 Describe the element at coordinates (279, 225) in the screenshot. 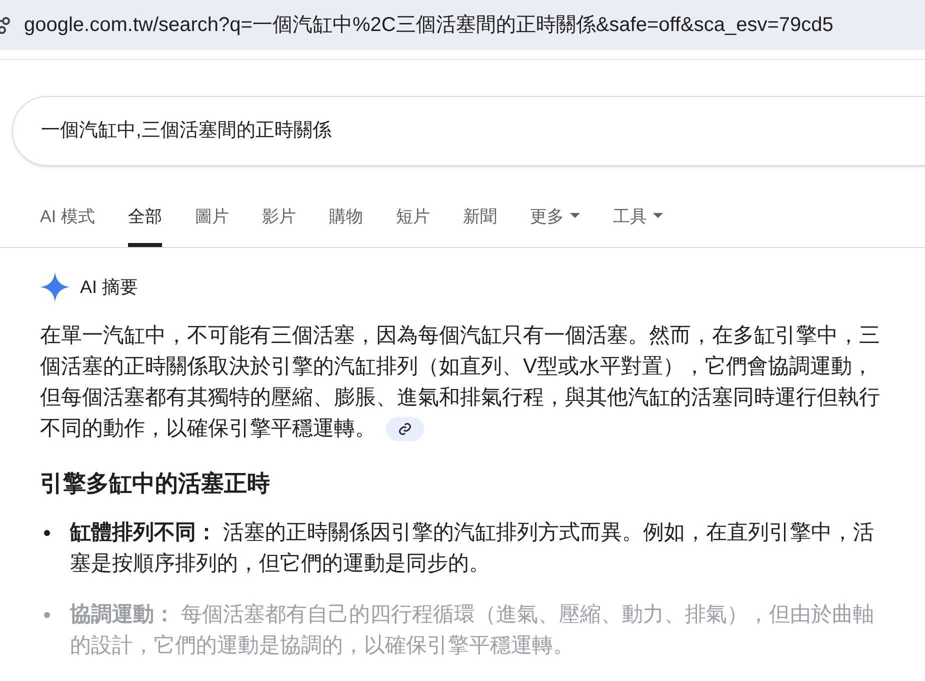

I see `search-tab: 影片` at that location.